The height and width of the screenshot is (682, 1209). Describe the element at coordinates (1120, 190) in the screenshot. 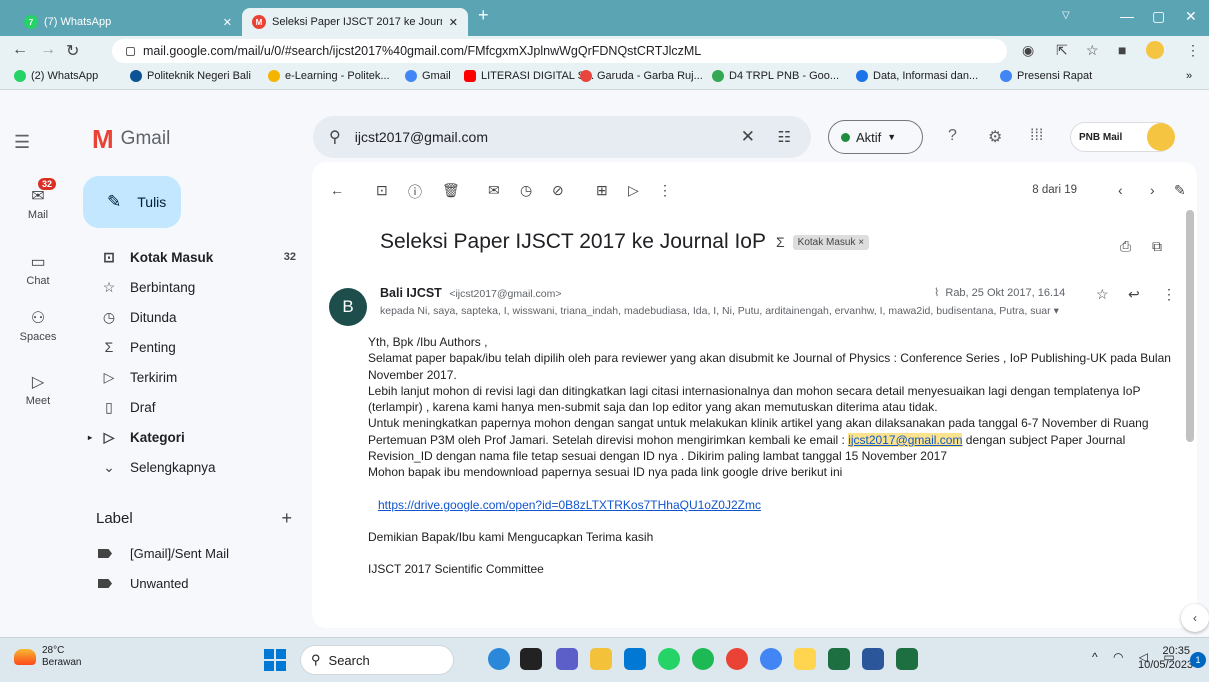

I see `prev-icon: ‹` at that location.